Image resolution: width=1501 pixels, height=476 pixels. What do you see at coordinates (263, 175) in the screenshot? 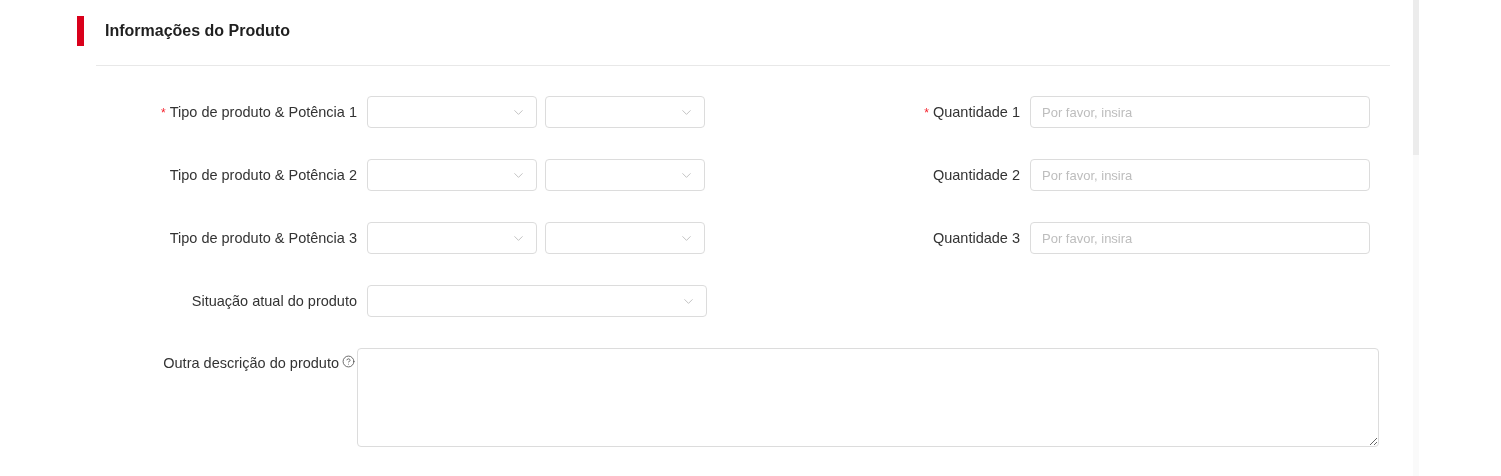
I see `field-label: Tipo de produto & Potência 2` at bounding box center [263, 175].